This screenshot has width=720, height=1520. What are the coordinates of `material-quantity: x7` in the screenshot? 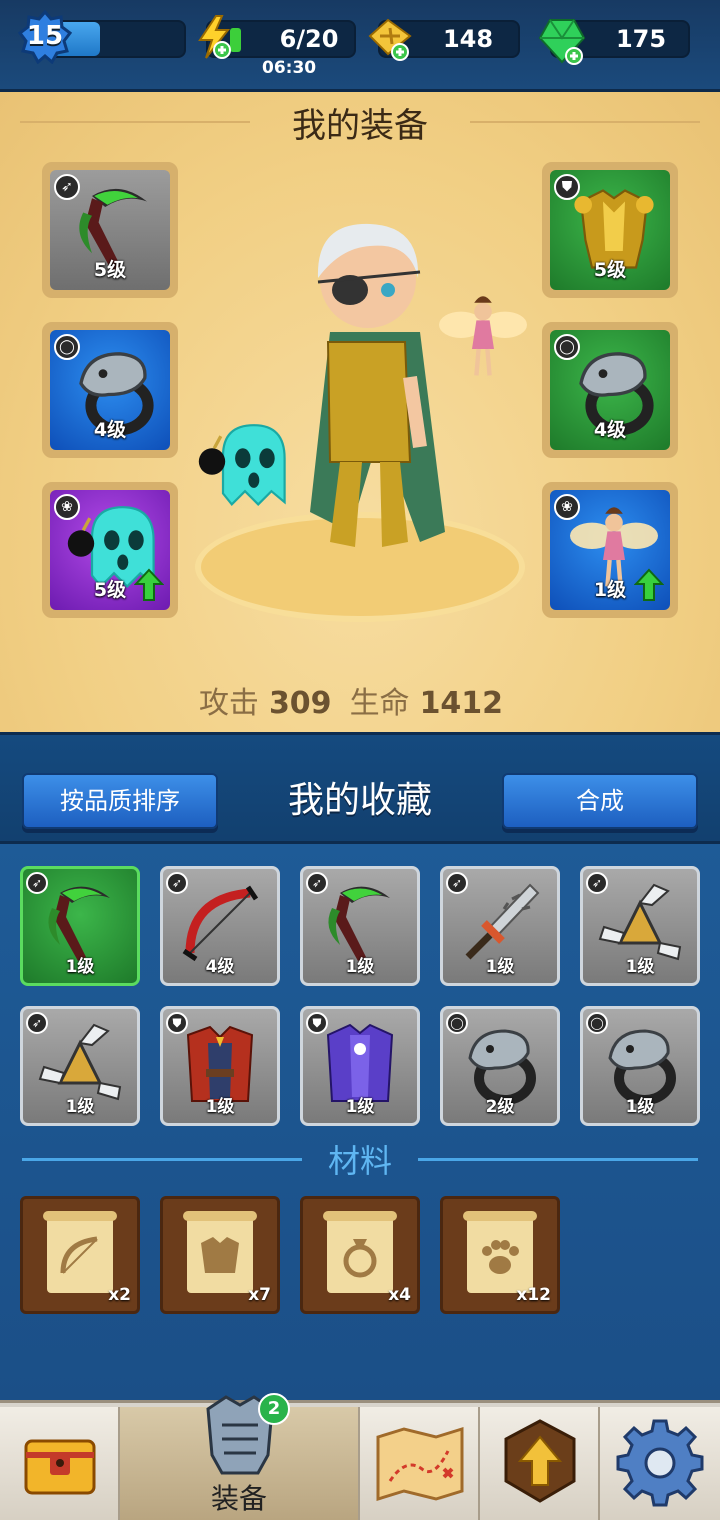 It's located at (259, 1295).